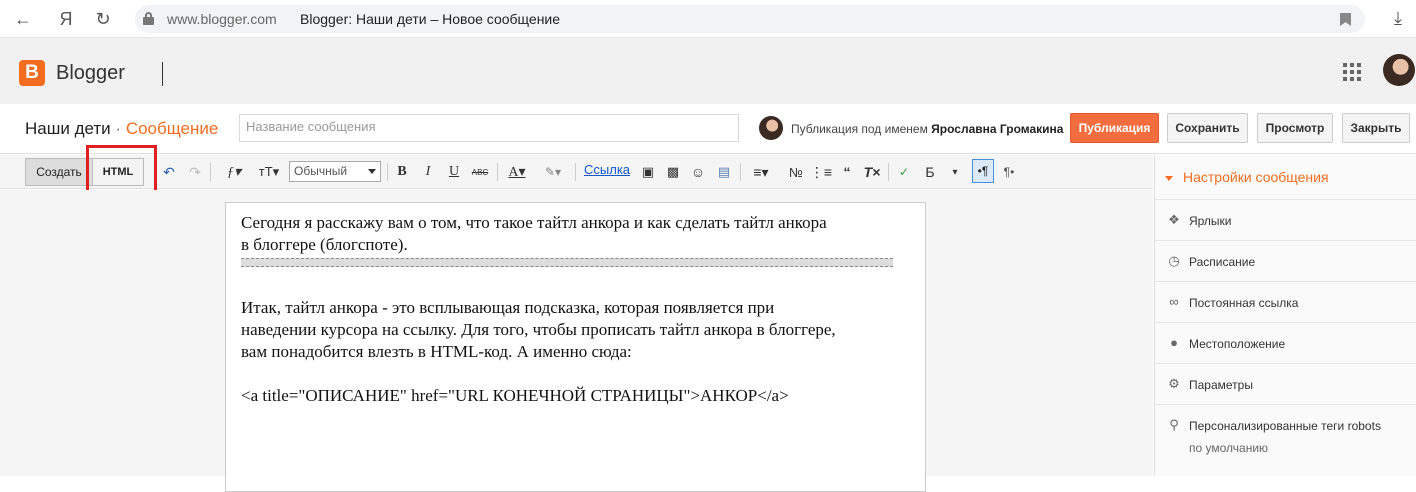  Describe the element at coordinates (222, 19) in the screenshot. I see `address-url: www.blogger.com` at that location.